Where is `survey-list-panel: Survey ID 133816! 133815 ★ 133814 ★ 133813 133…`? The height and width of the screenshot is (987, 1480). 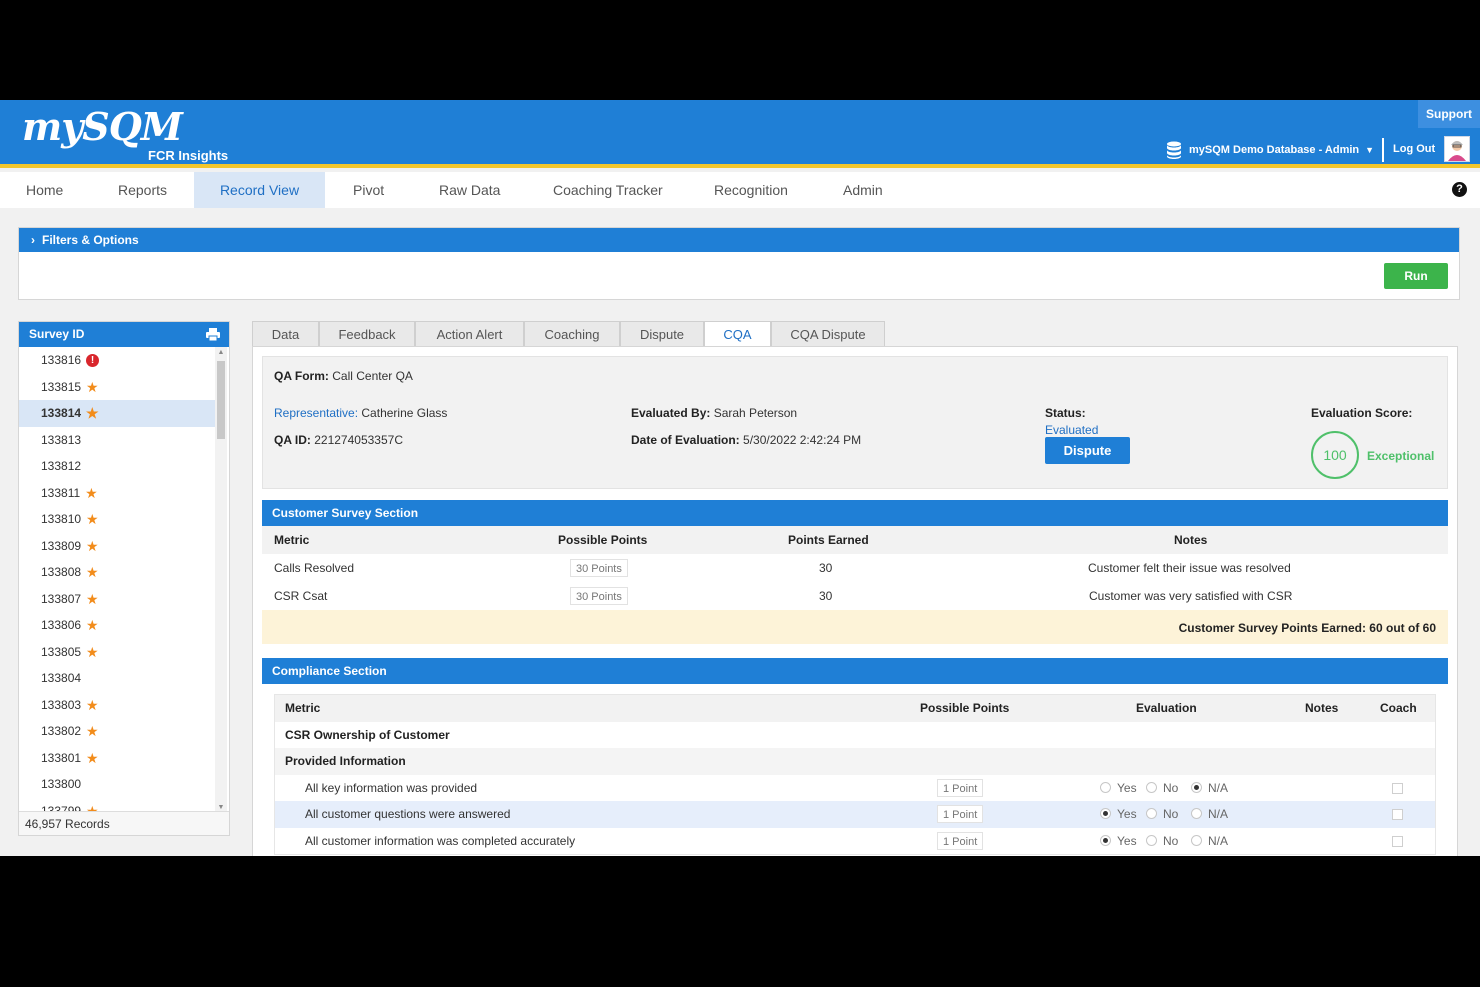 survey-list-panel: Survey ID 133816! 133815 ★ 133814 ★ 133813 133… is located at coordinates (124, 578).